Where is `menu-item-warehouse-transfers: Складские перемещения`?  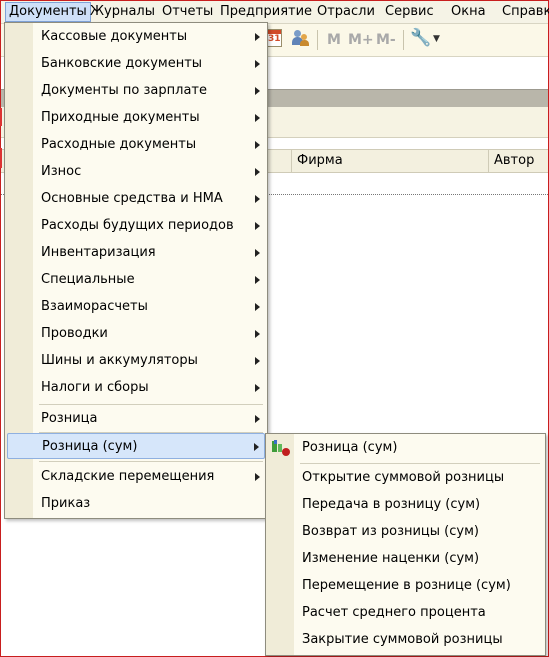 menu-item-warehouse-transfers: Складские перемещения is located at coordinates (136, 477).